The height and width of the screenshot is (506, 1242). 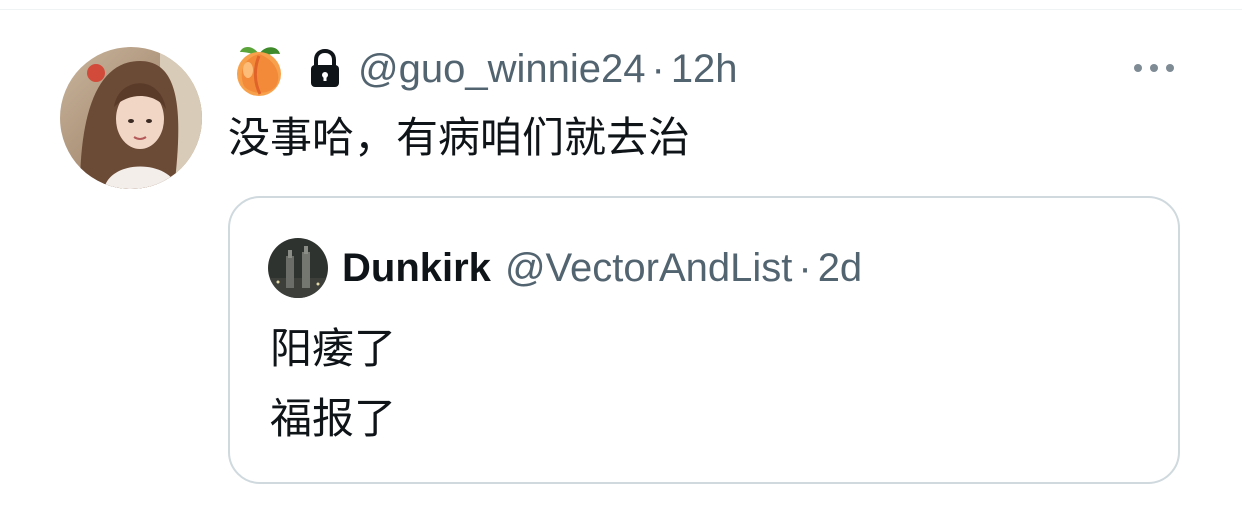 I want to click on quoted-display-name: Dunkirk, so click(x=416, y=268).